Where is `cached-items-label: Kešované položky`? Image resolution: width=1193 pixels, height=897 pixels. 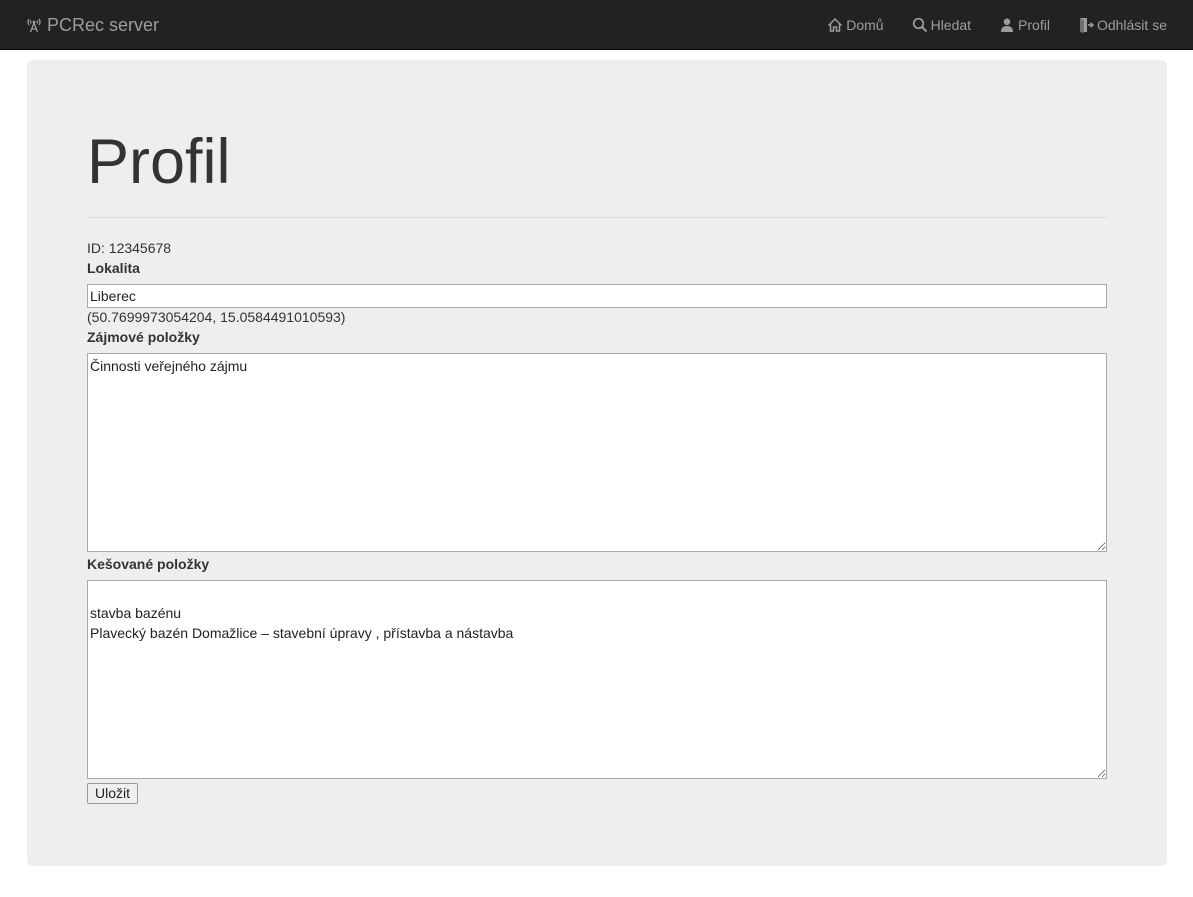 cached-items-label: Kešované položky is located at coordinates (148, 564).